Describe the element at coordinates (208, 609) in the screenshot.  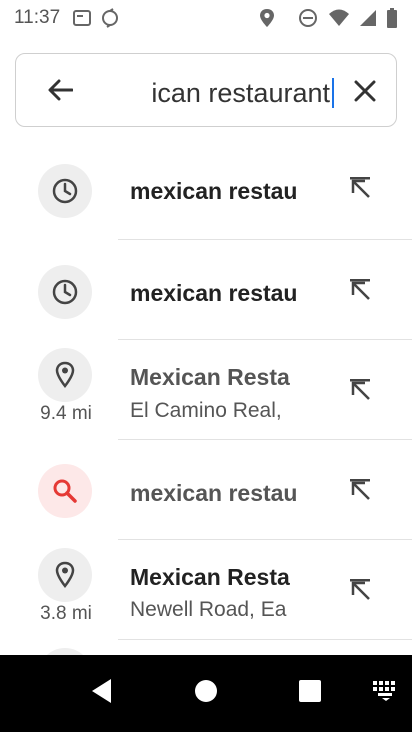
I see `suggestion-subtitle: Newell Road, Ea` at that location.